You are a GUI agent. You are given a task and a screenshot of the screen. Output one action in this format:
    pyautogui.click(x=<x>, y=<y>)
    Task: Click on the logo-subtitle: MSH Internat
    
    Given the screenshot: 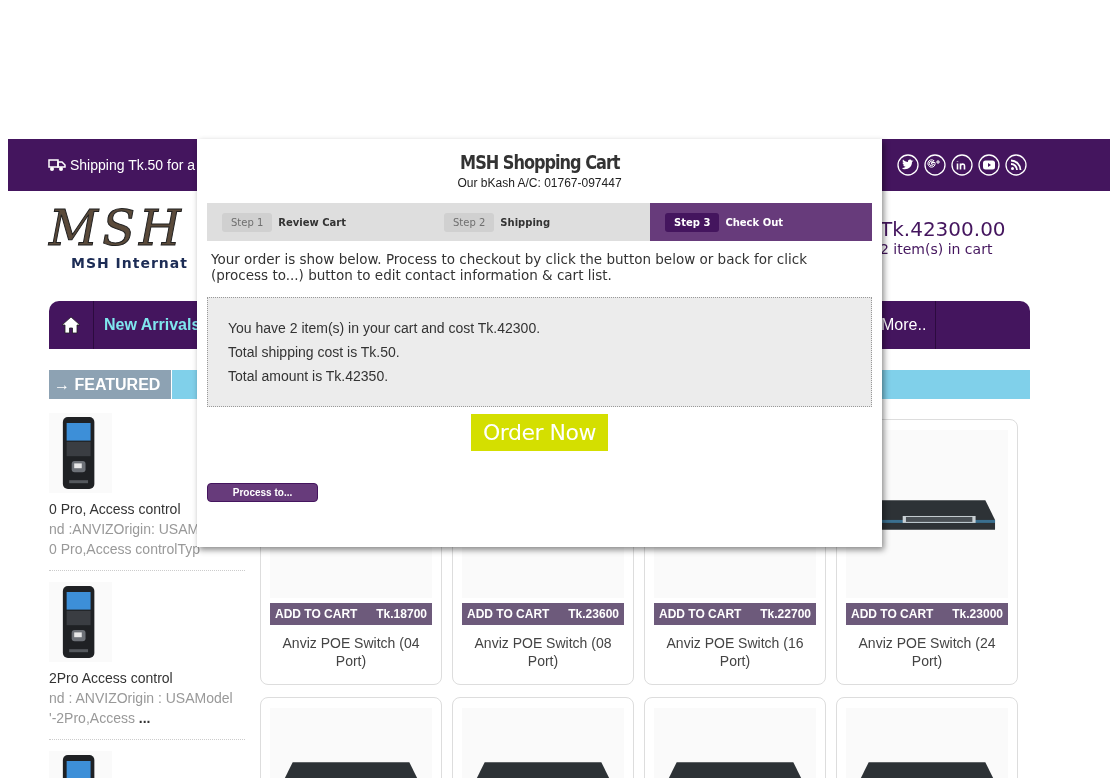 What is the action you would take?
    pyautogui.click(x=129, y=263)
    